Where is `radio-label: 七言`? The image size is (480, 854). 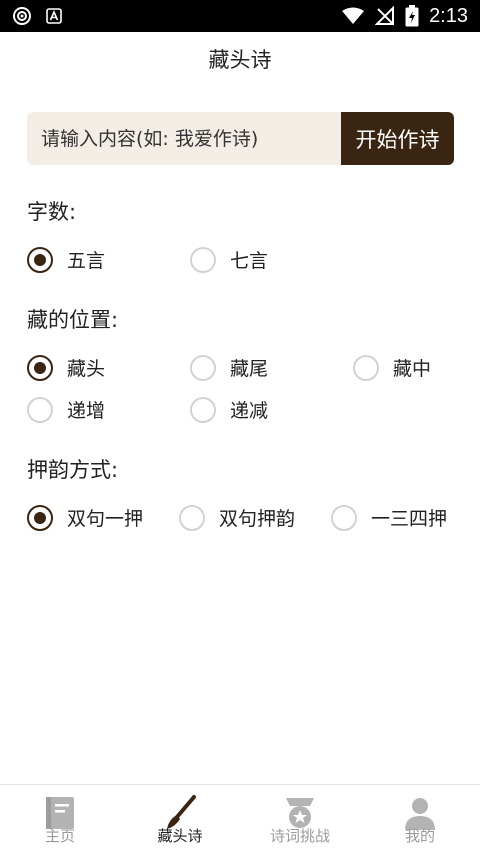
radio-label: 七言 is located at coordinates (249, 261).